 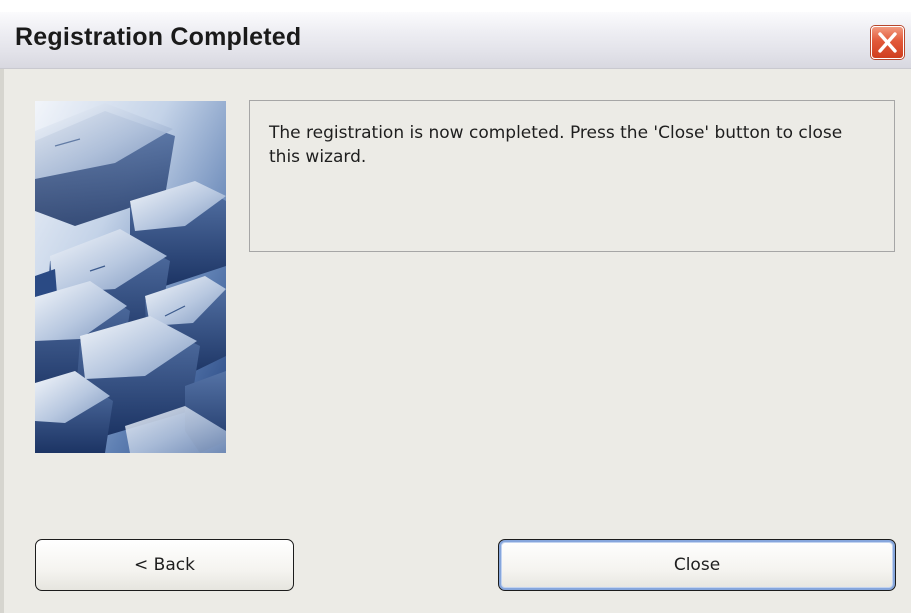 What do you see at coordinates (158, 37) in the screenshot?
I see `window-title: Registration Completed` at bounding box center [158, 37].